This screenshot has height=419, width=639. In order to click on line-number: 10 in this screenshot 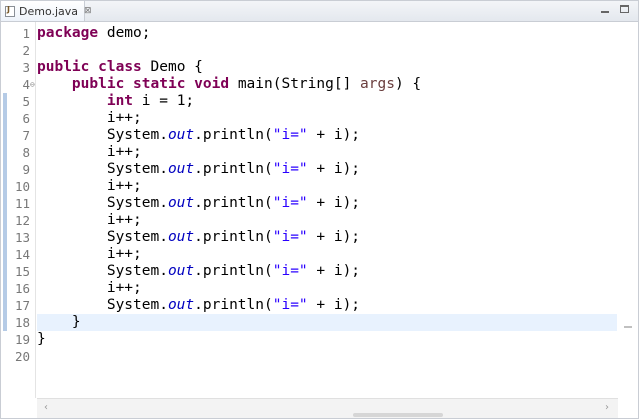, I will do `click(22, 186)`.